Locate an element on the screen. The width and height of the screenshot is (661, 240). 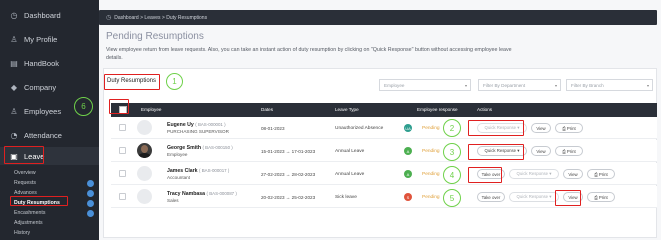
sidebar-item-dashboard: ◷ Dashboard is located at coordinates (49, 15).